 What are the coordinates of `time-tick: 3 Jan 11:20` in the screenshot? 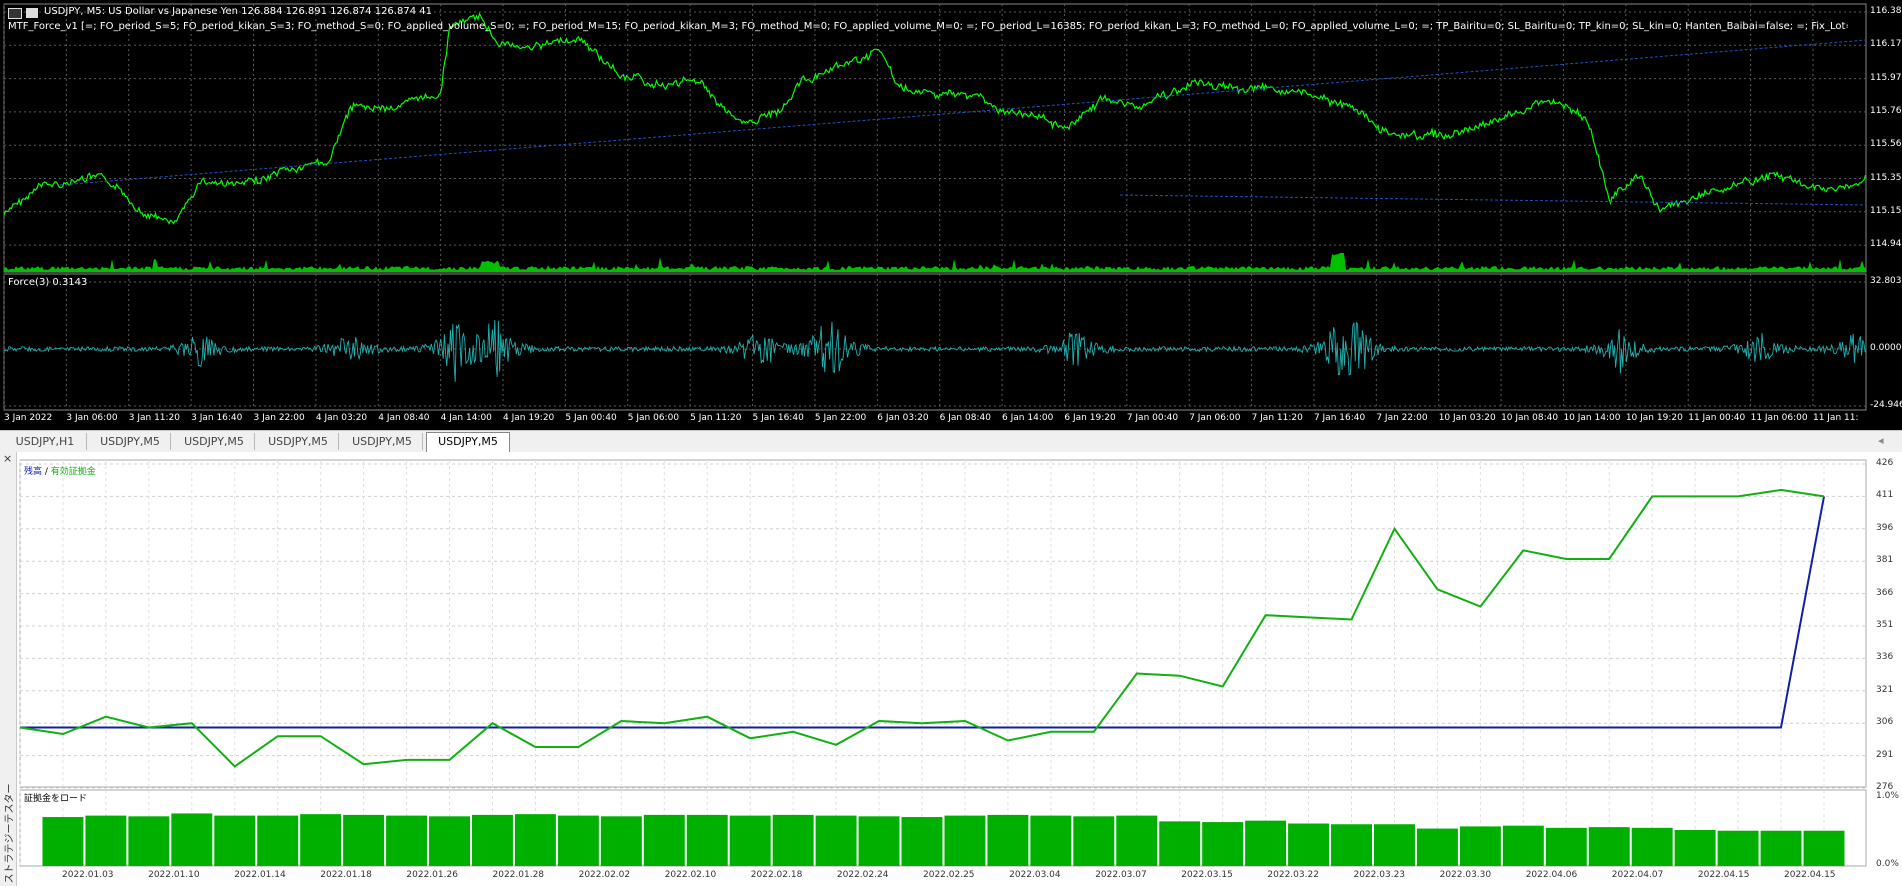 It's located at (154, 418).